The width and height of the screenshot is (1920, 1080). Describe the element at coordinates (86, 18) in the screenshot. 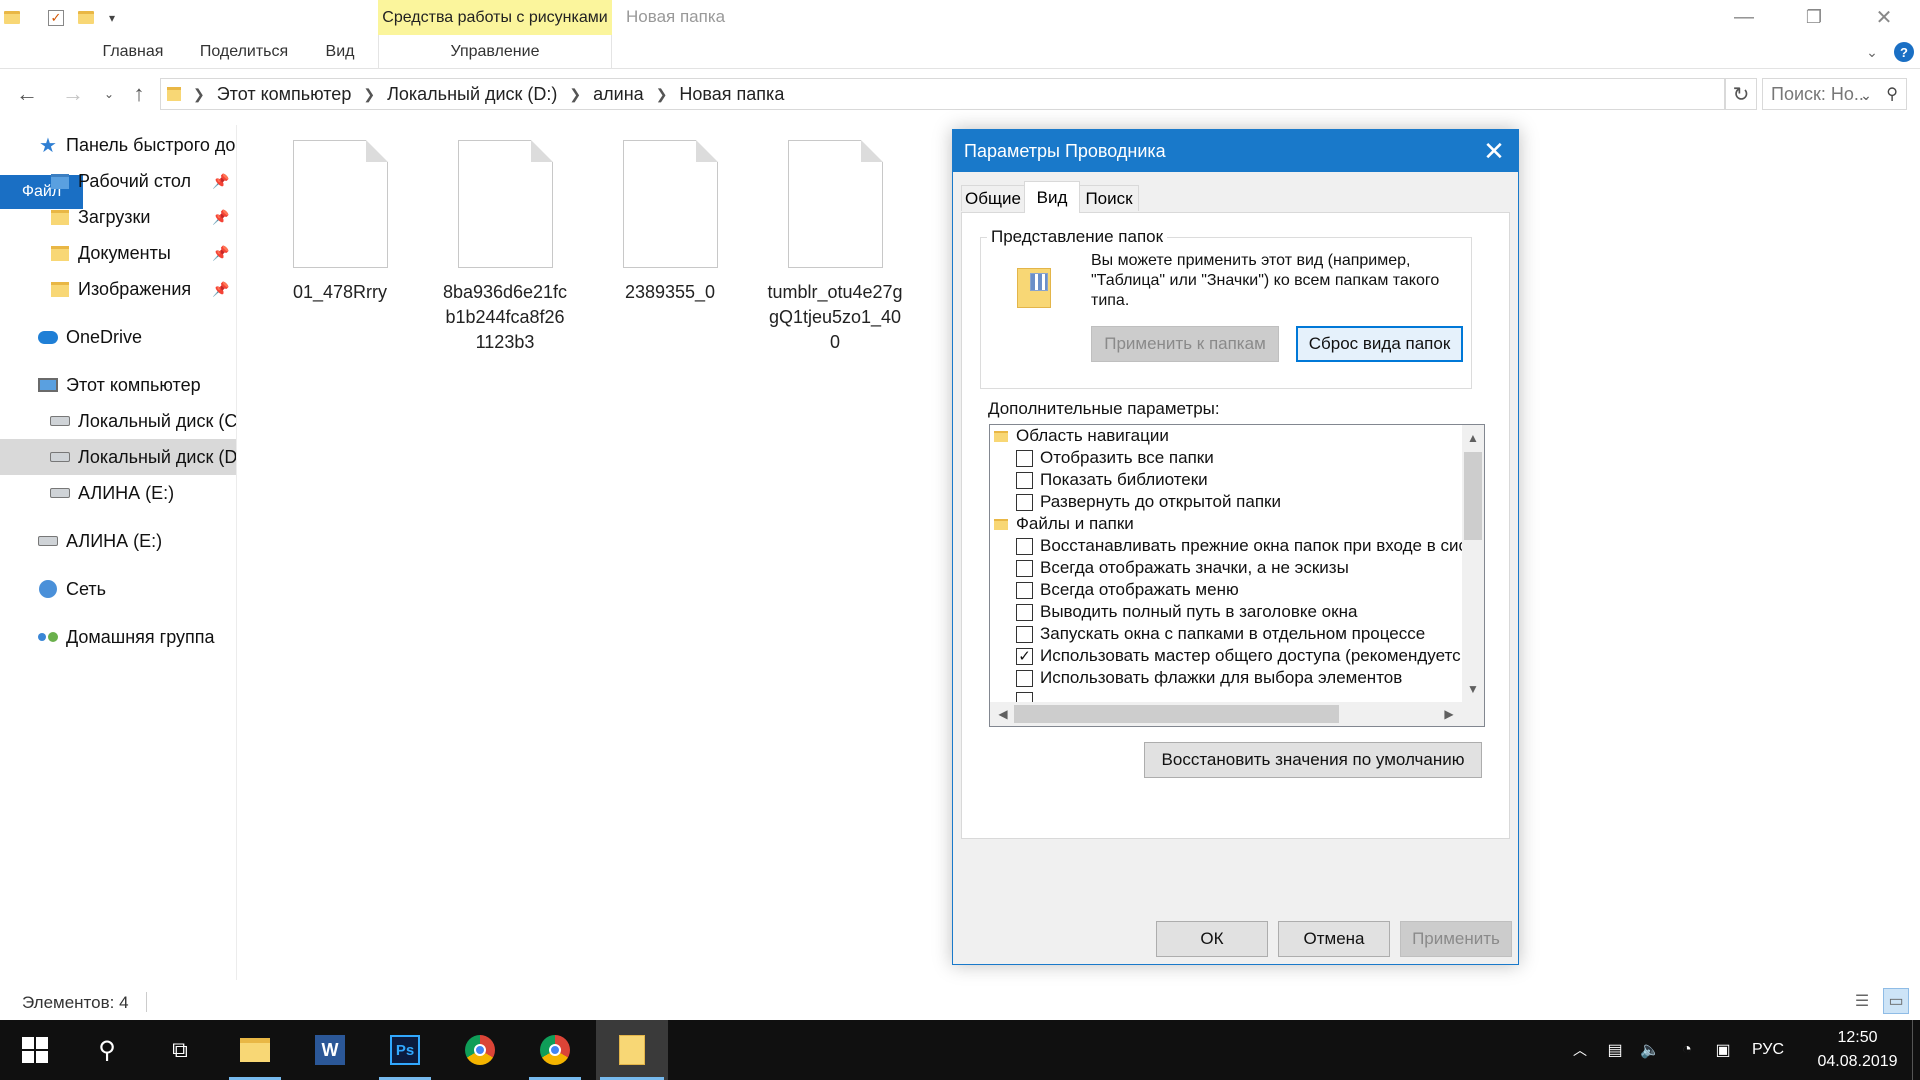

I see `new-folder-icon` at that location.